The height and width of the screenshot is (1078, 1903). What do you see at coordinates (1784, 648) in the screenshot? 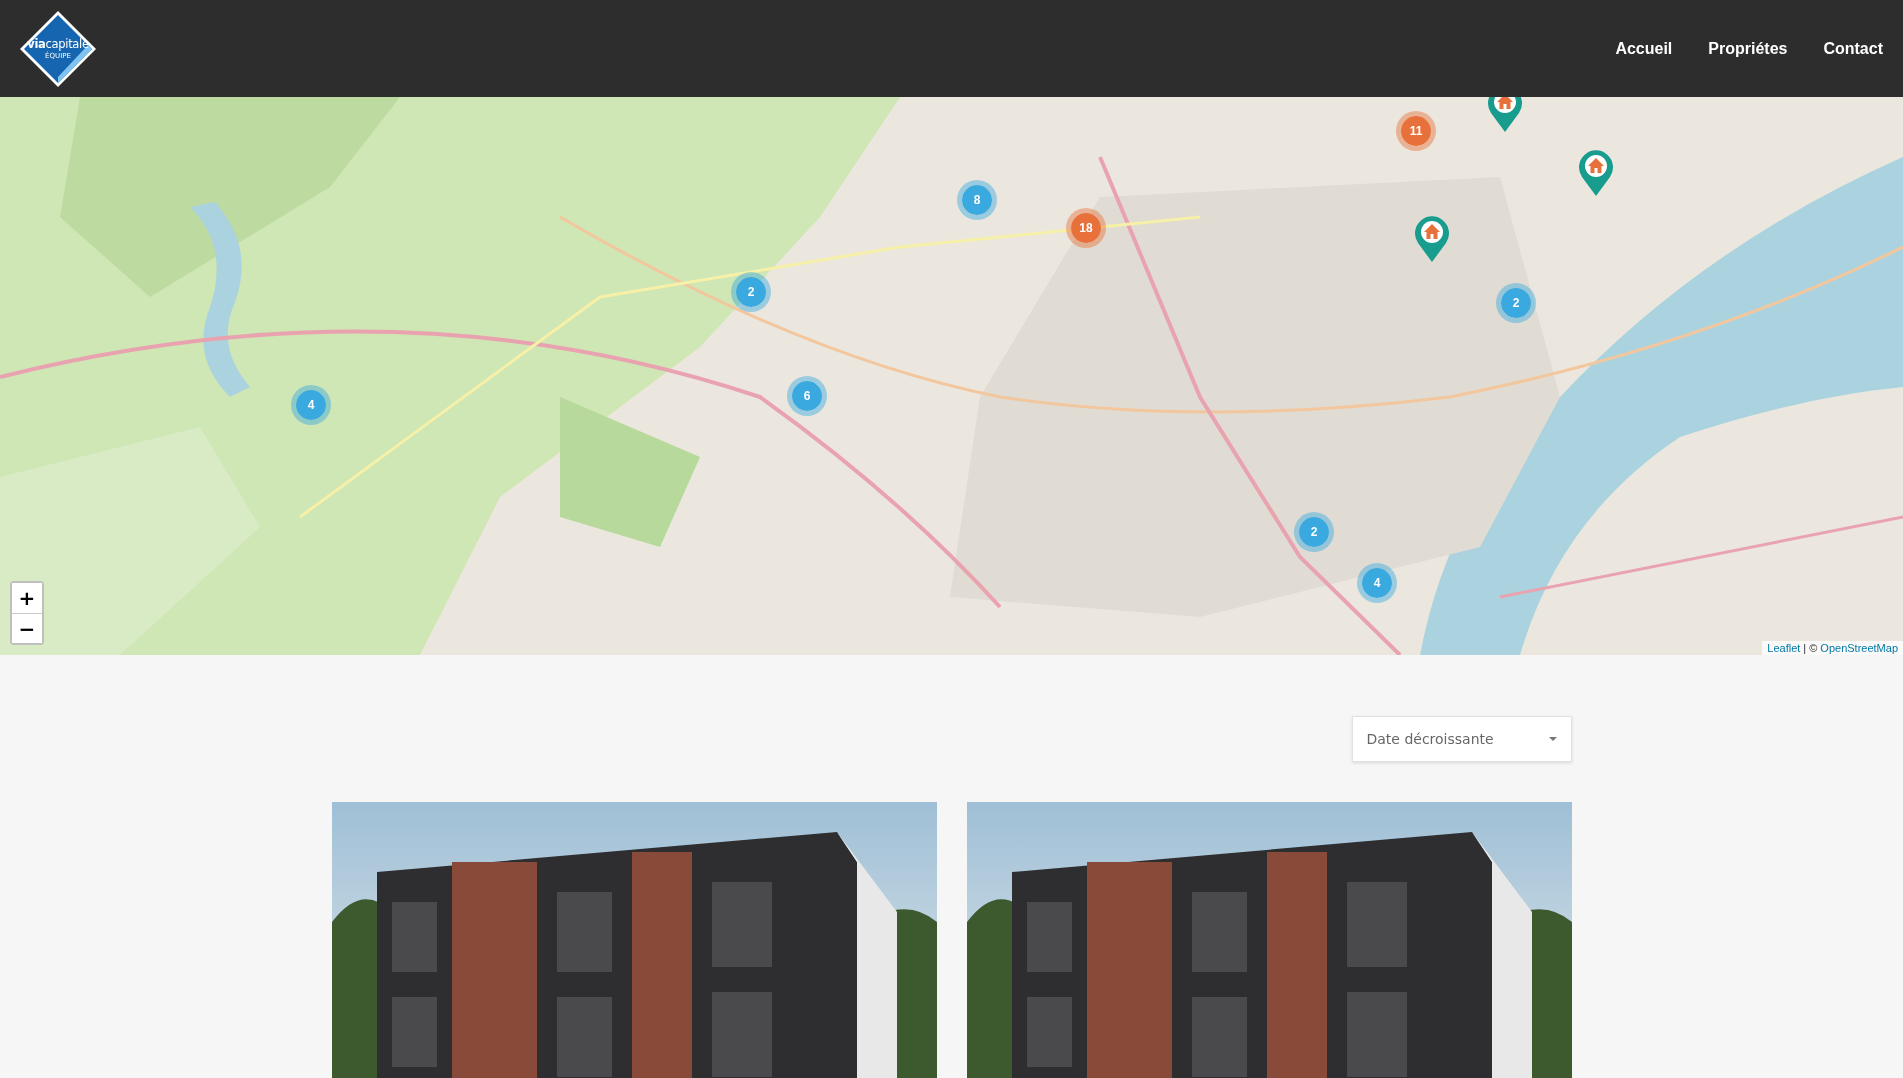
I see `attribution-link: Leaflet` at bounding box center [1784, 648].